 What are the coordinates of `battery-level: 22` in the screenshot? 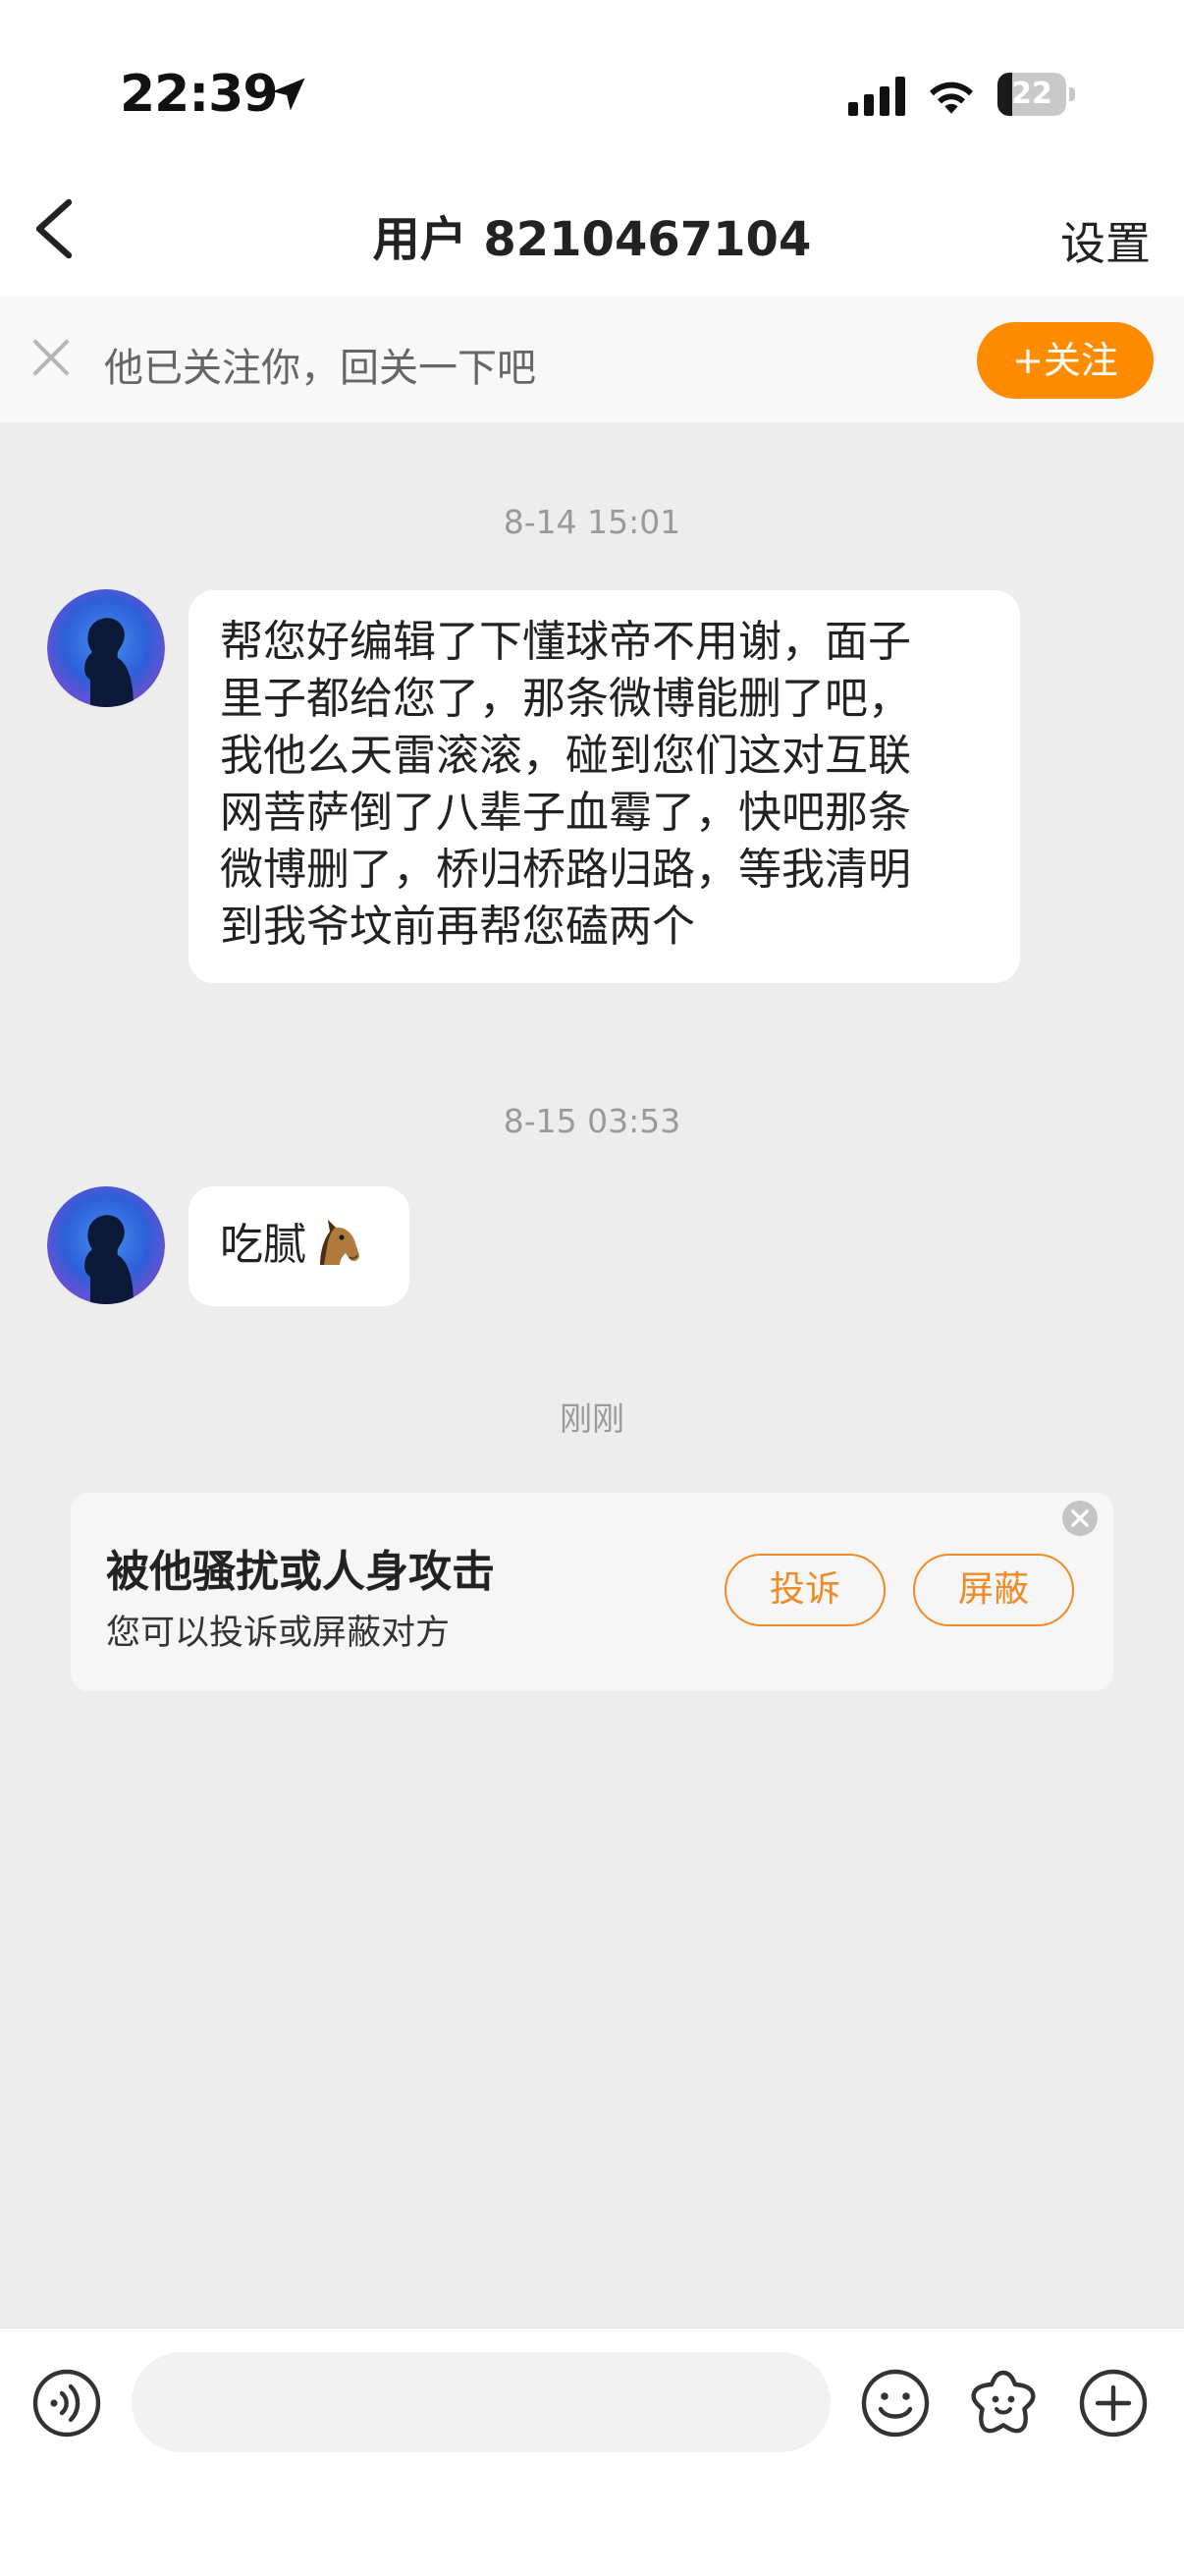 It's located at (1031, 94).